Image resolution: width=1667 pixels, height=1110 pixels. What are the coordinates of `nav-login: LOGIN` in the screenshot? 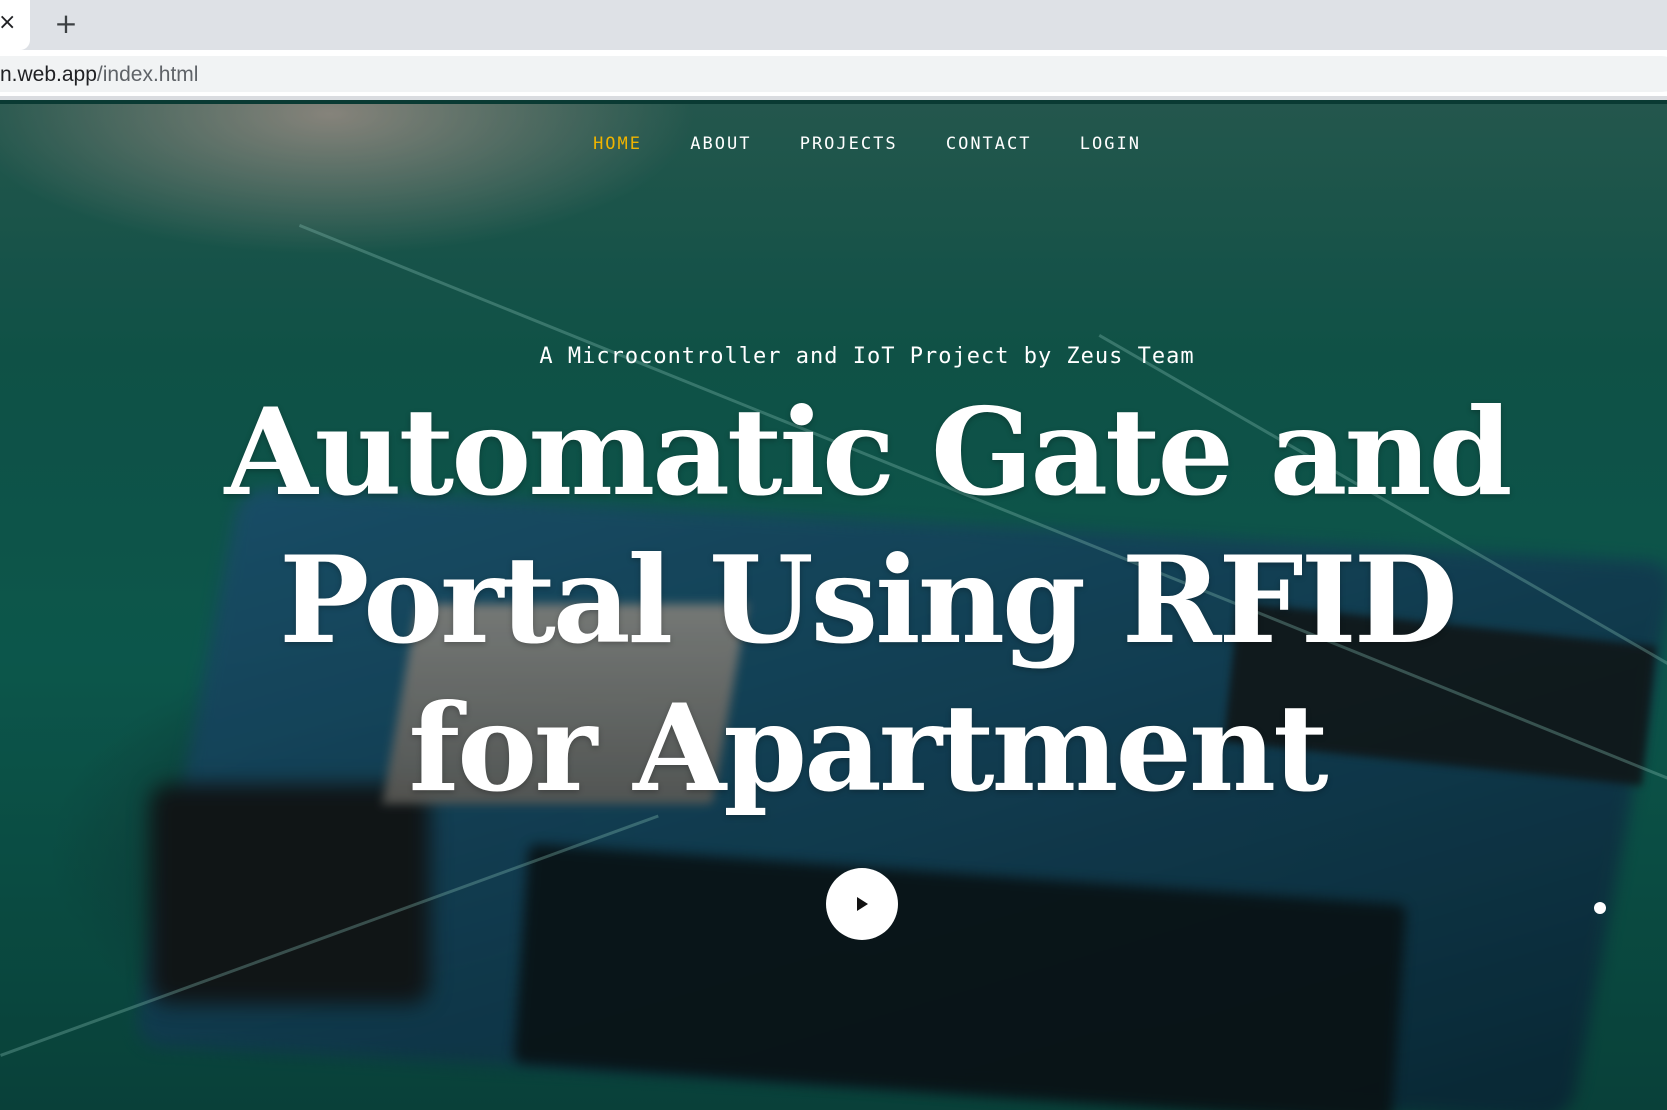 It's located at (1110, 144).